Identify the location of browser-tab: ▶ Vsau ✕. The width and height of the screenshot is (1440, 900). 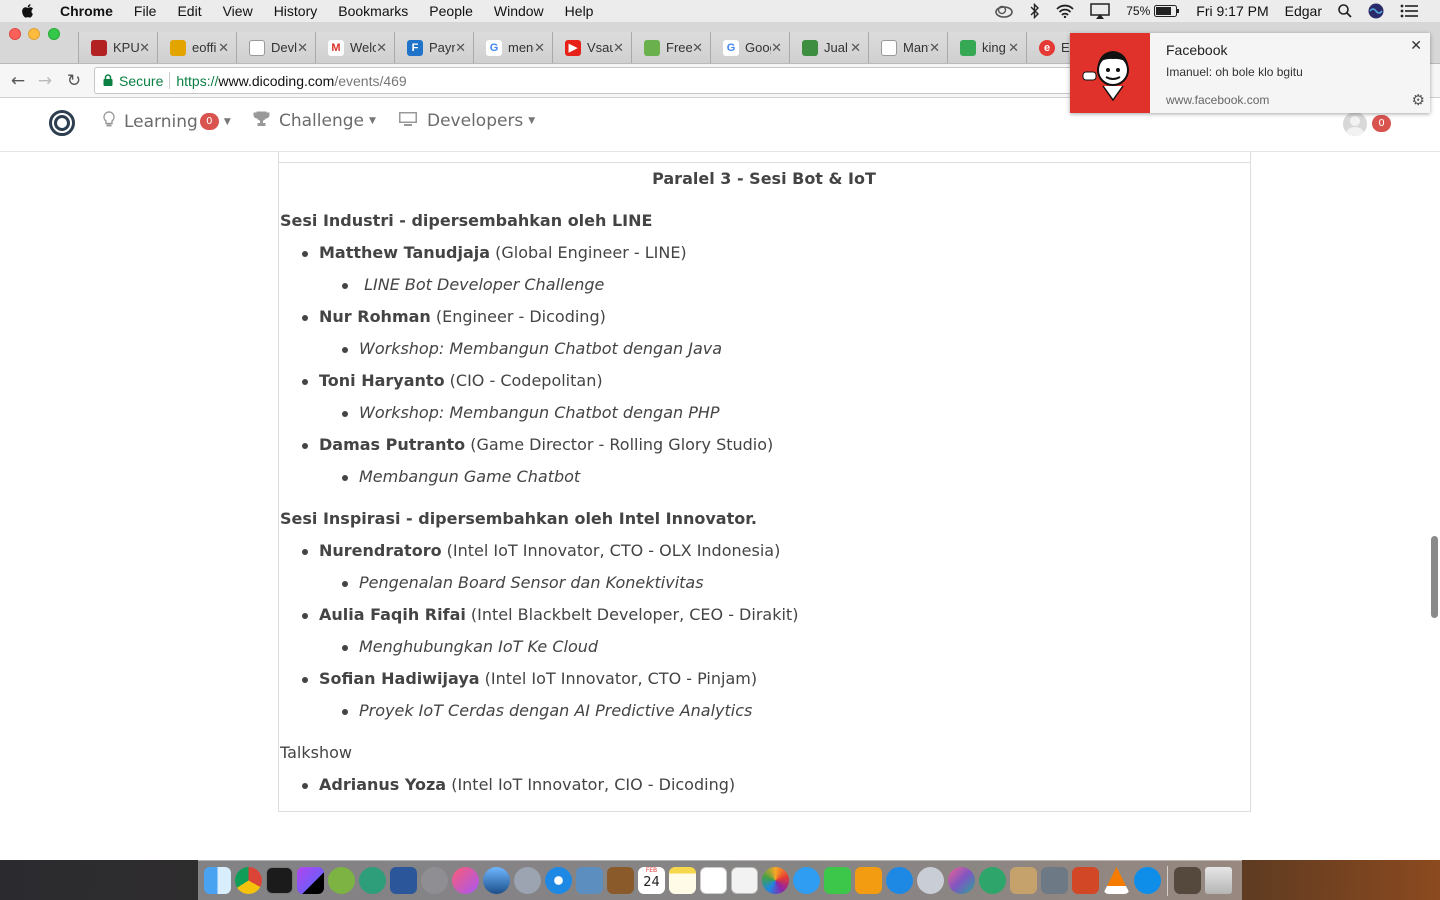
(591, 47).